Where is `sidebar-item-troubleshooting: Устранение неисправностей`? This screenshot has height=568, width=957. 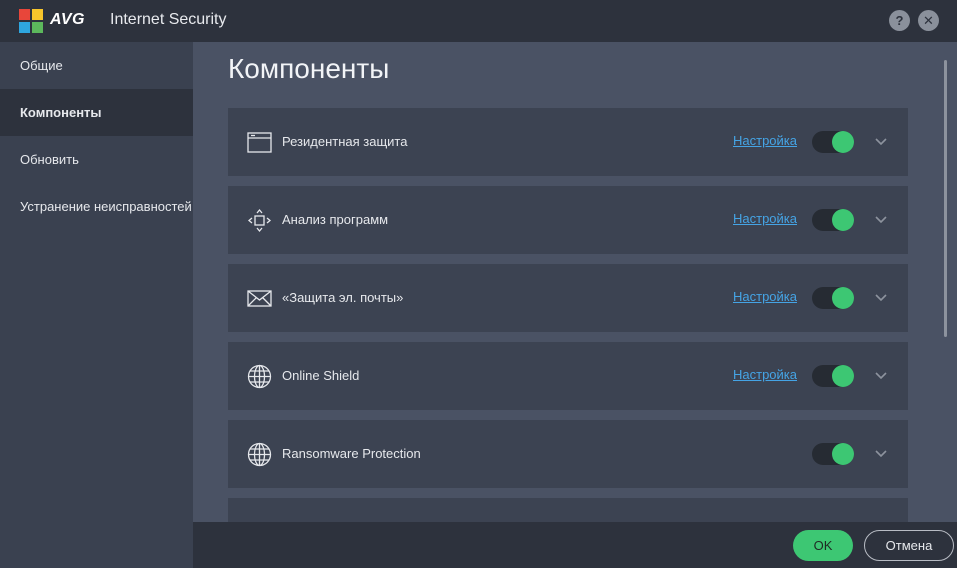
sidebar-item-troubleshooting: Устранение неисправностей is located at coordinates (96, 206).